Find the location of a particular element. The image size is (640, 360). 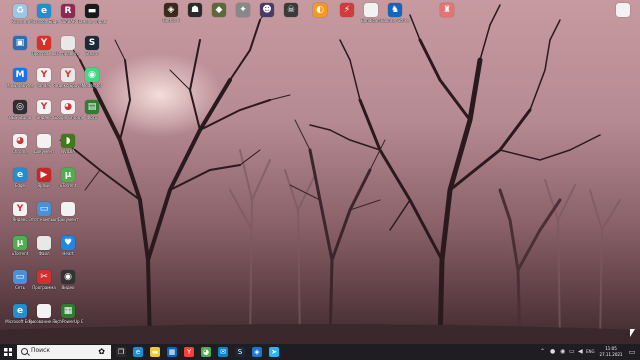

desktop-icon-label: uTorrent is located at coordinates (68, 185).